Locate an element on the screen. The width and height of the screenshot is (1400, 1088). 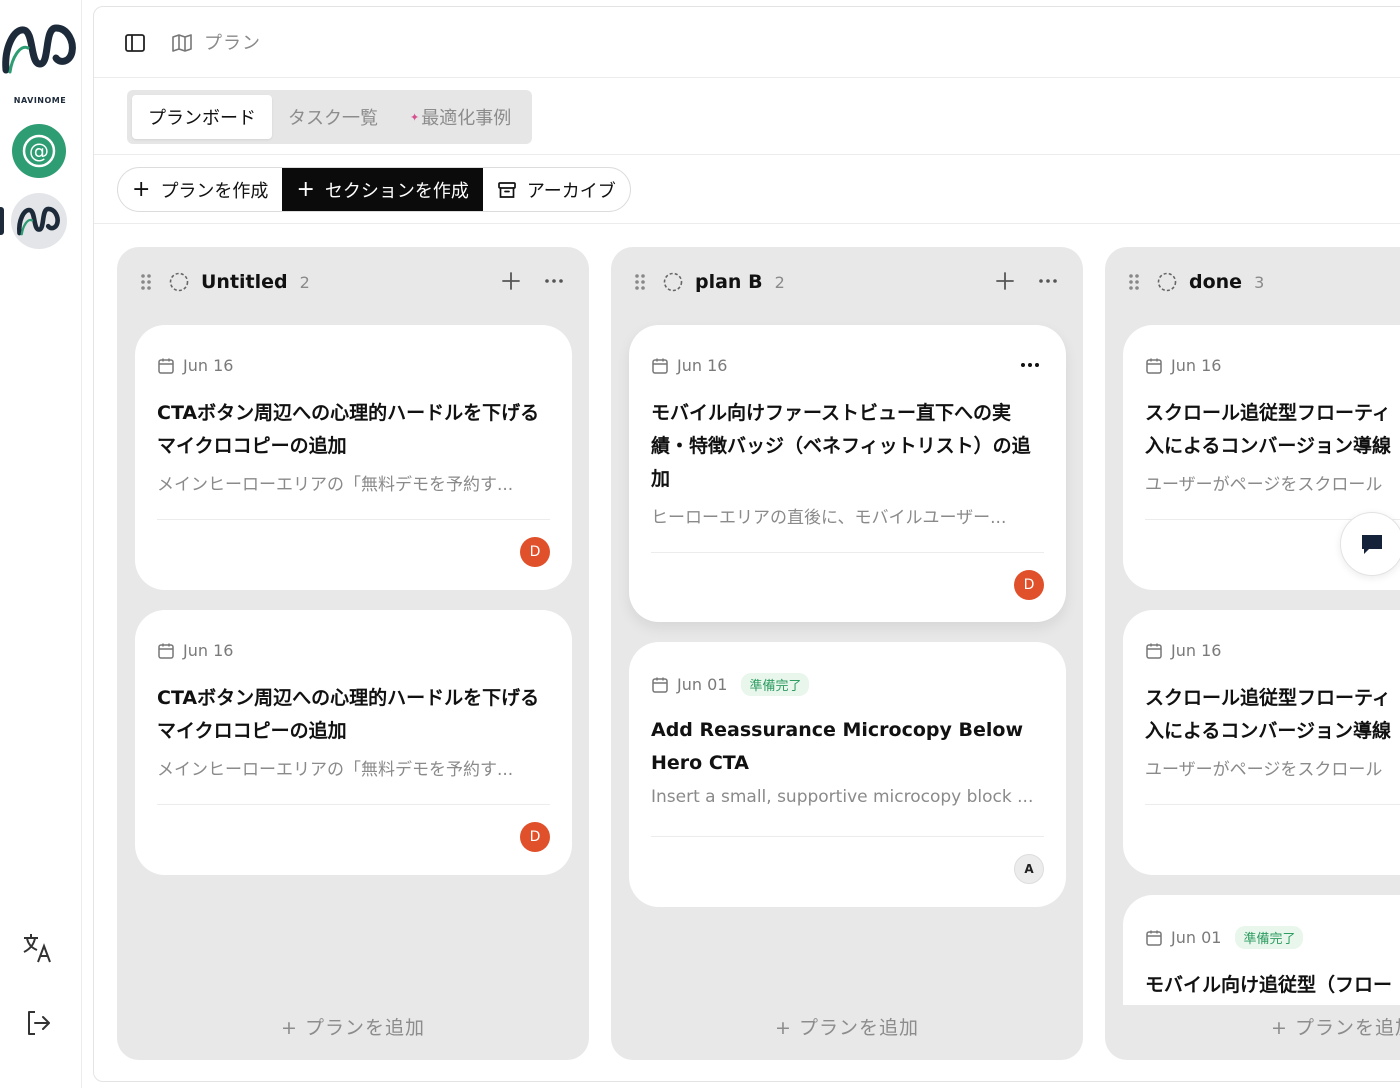
tab-plan-board: プランボード is located at coordinates (202, 117).